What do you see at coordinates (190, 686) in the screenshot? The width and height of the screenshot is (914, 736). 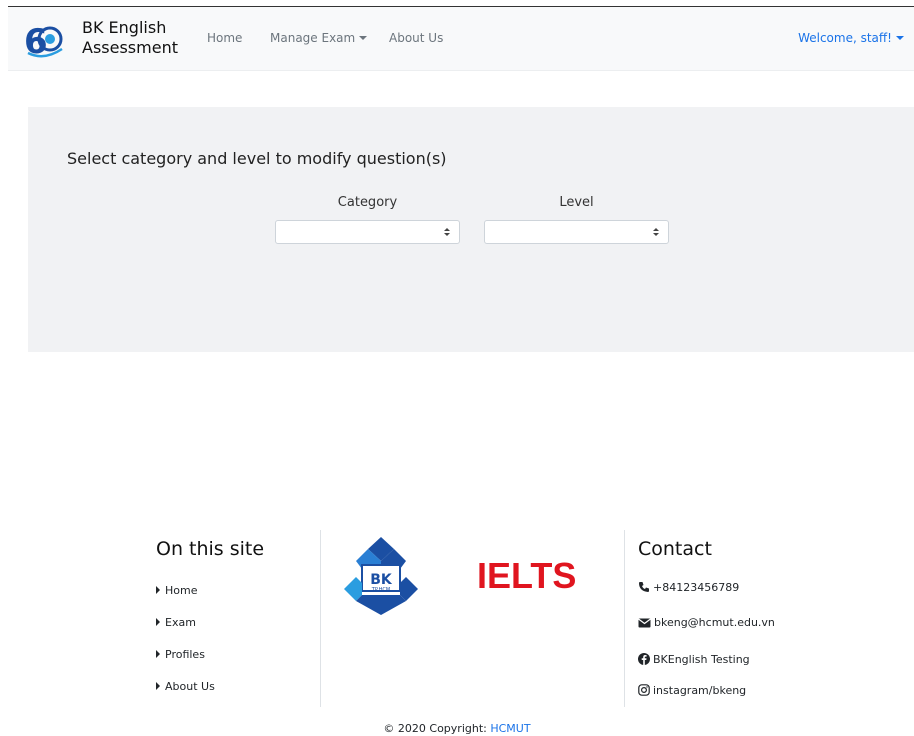 I see `footer-link-label: About Us` at bounding box center [190, 686].